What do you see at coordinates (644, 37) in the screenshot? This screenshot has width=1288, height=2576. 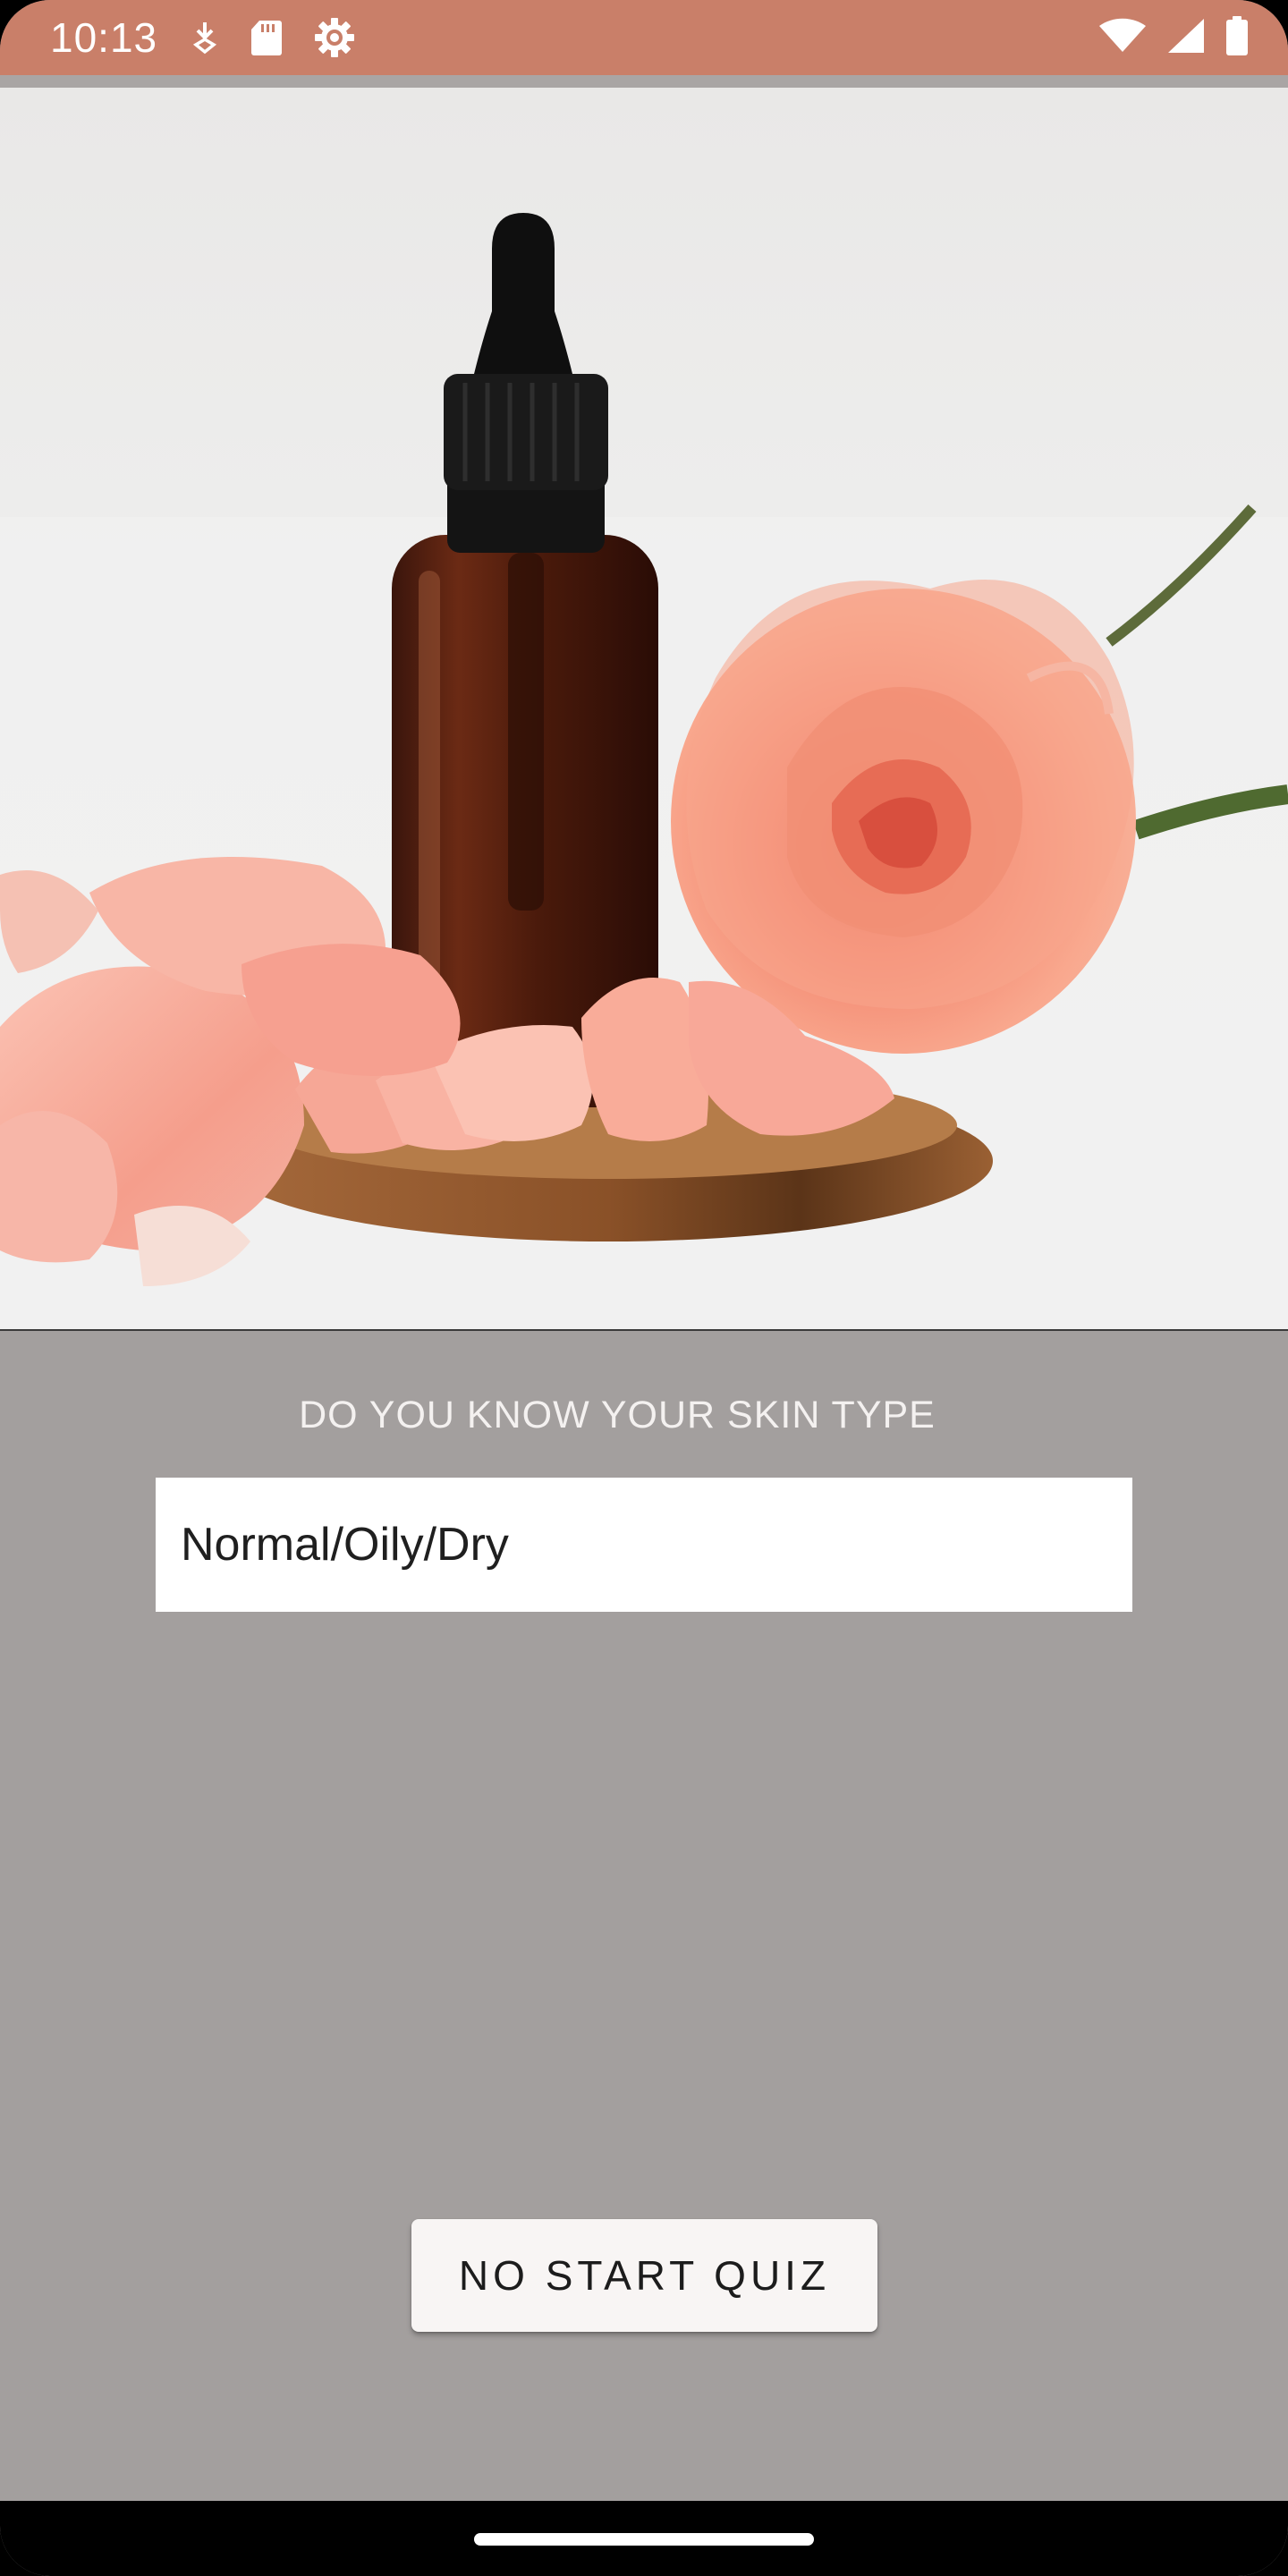 I see `status-bar: 10:13` at bounding box center [644, 37].